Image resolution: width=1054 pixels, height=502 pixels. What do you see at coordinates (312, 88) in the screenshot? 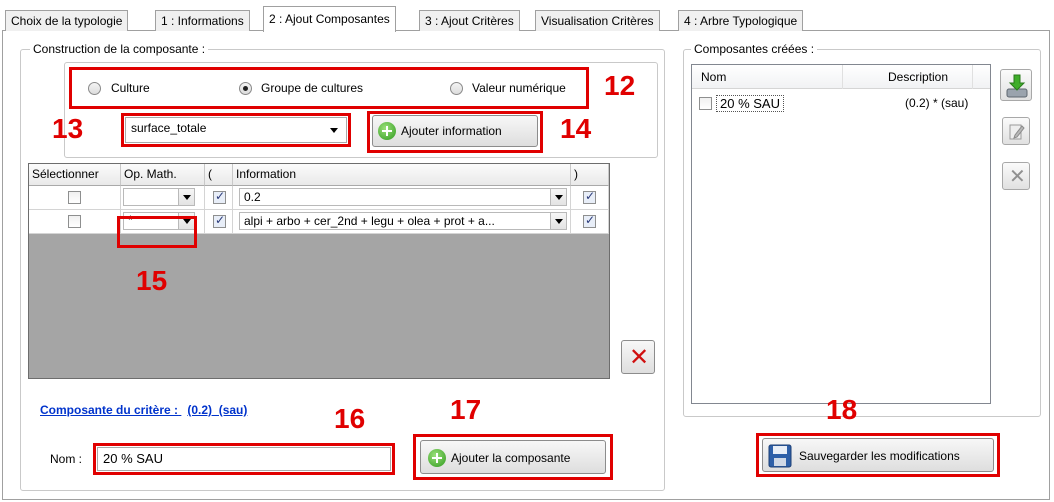
I see `radio-groupe-cultures-label: Groupe de cultures` at bounding box center [312, 88].